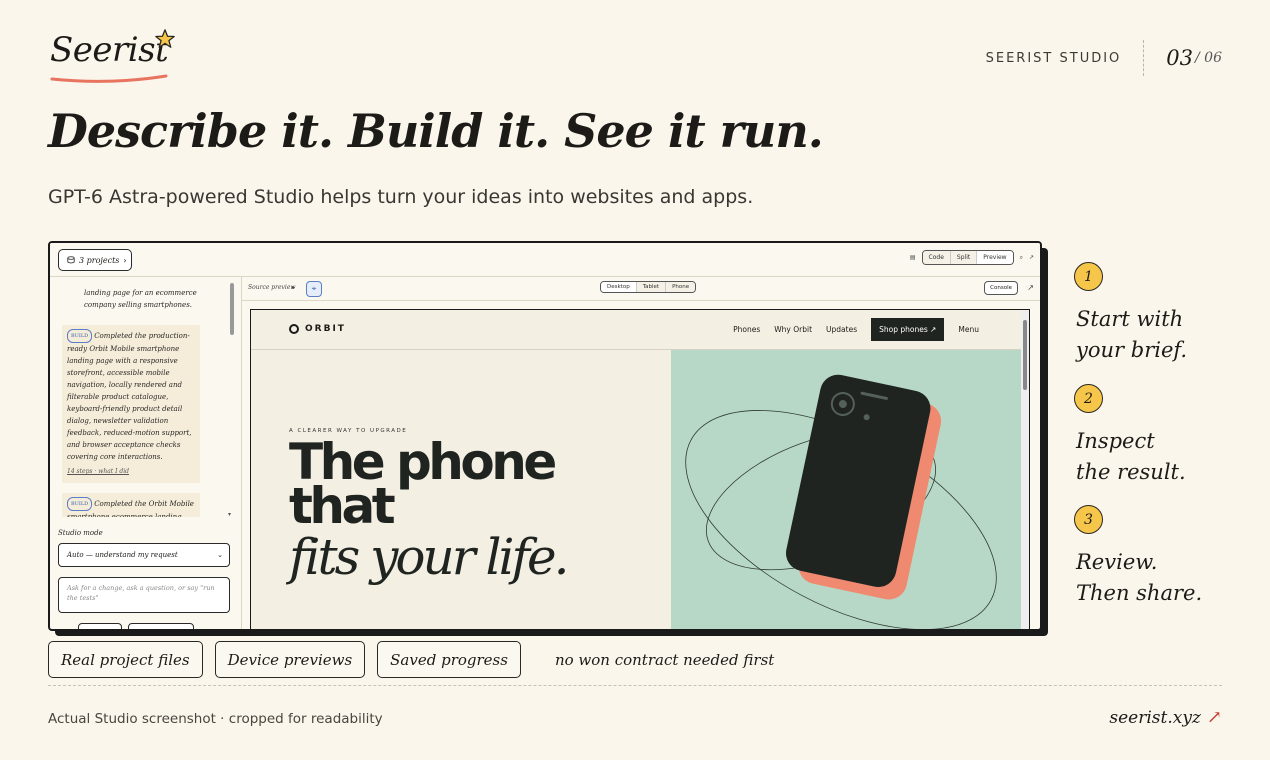  I want to click on layout-icon: ▤, so click(913, 257).